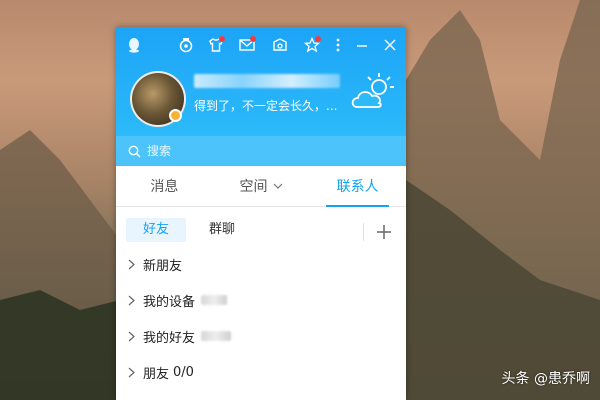 The width and height of the screenshot is (600, 400). I want to click on tab-messages: 消息, so click(164, 186).